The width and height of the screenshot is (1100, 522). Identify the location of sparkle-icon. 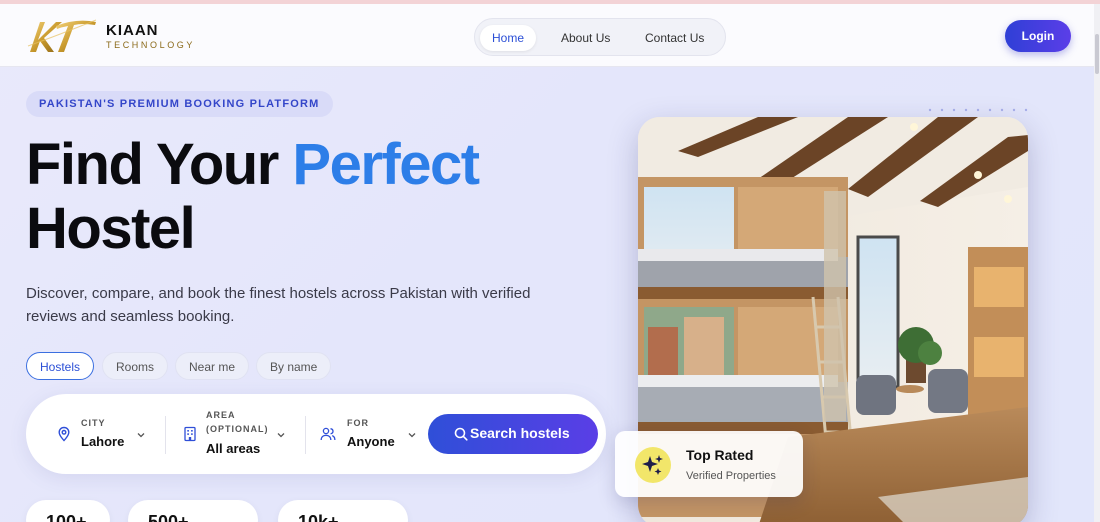
(653, 465).